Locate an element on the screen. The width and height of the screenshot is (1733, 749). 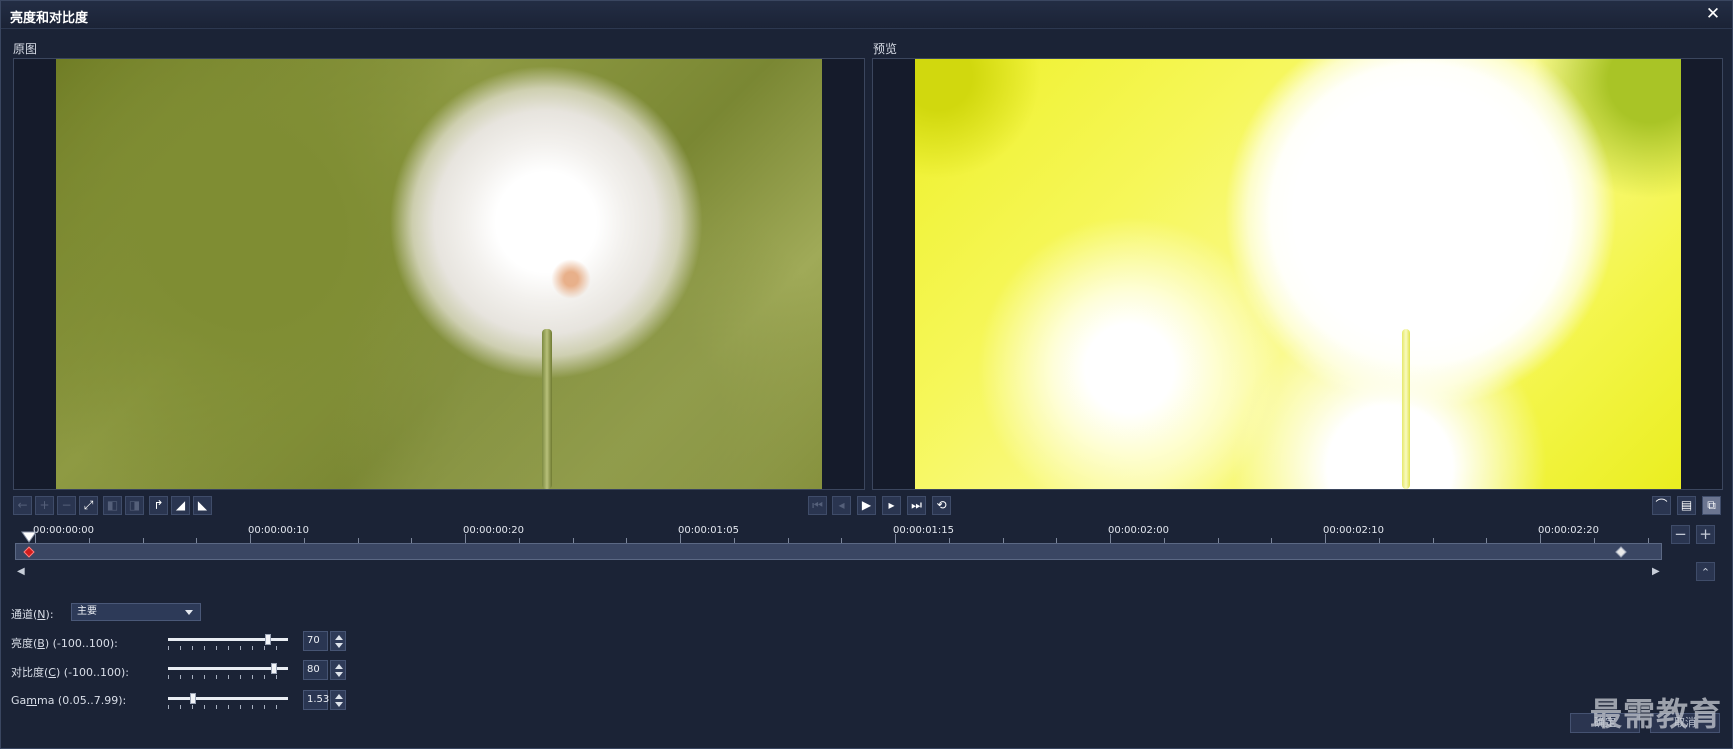
reverse-keyframes-icon: ⤢ is located at coordinates (88, 505).